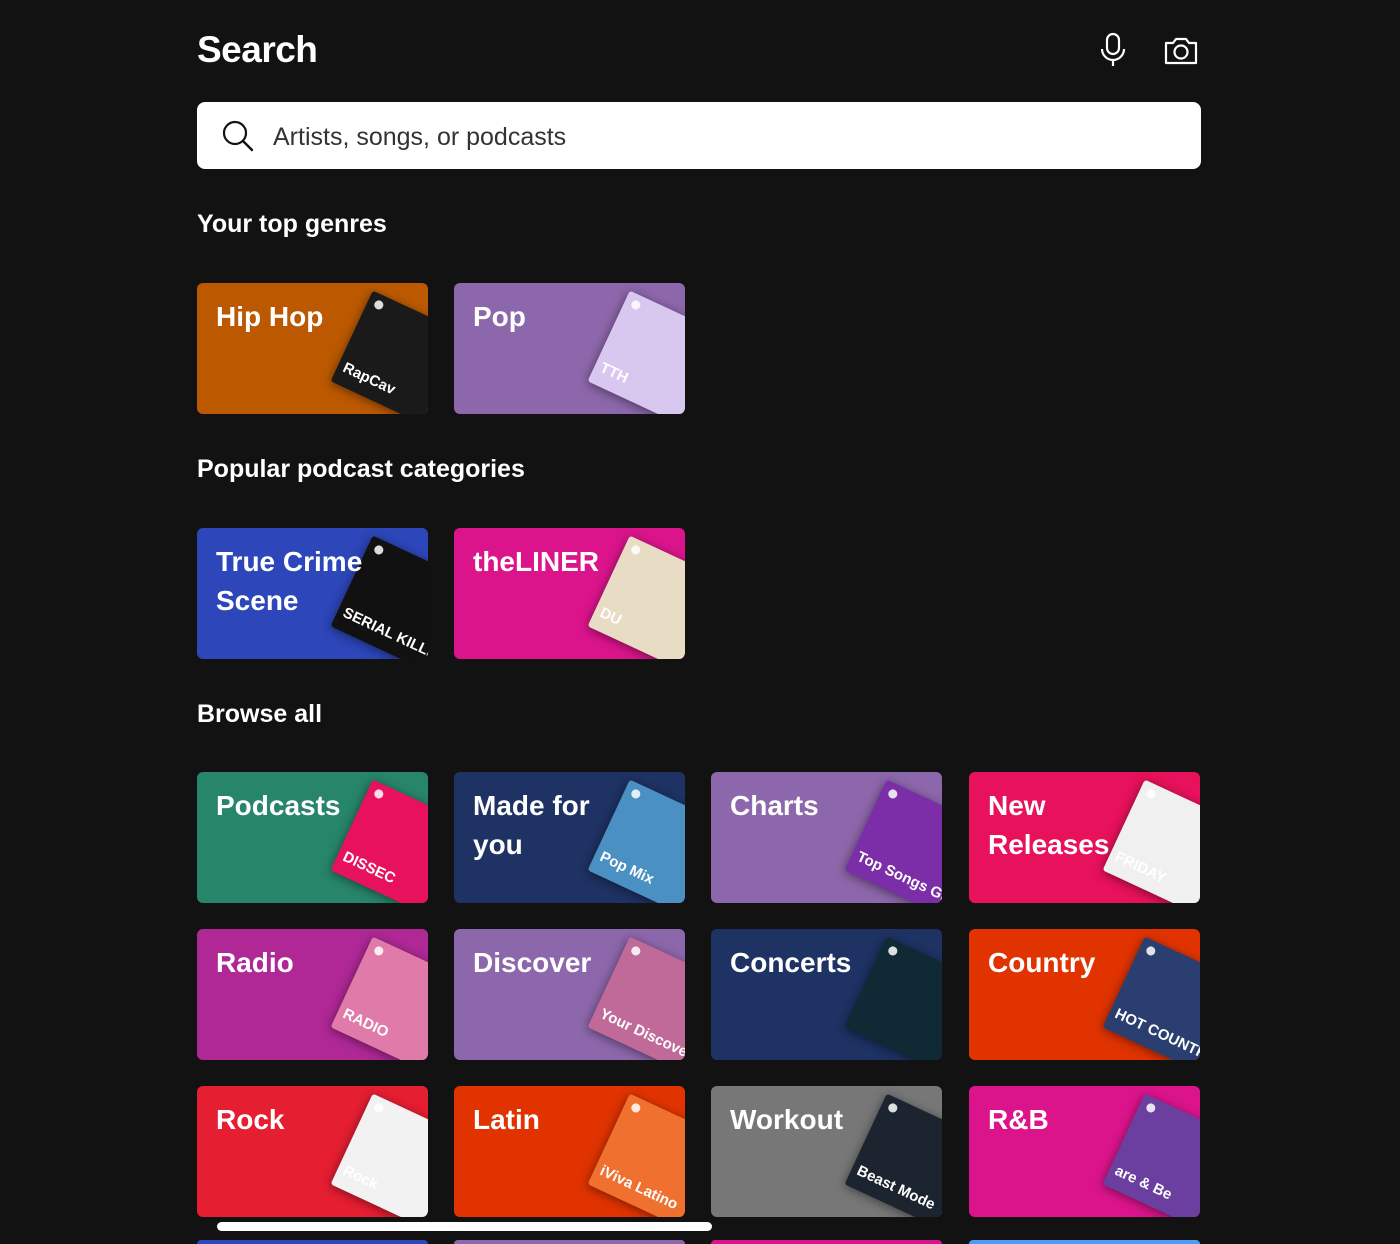 This screenshot has height=1244, width=1400. Describe the element at coordinates (250, 1119) in the screenshot. I see `category-card-label: Rock` at that location.